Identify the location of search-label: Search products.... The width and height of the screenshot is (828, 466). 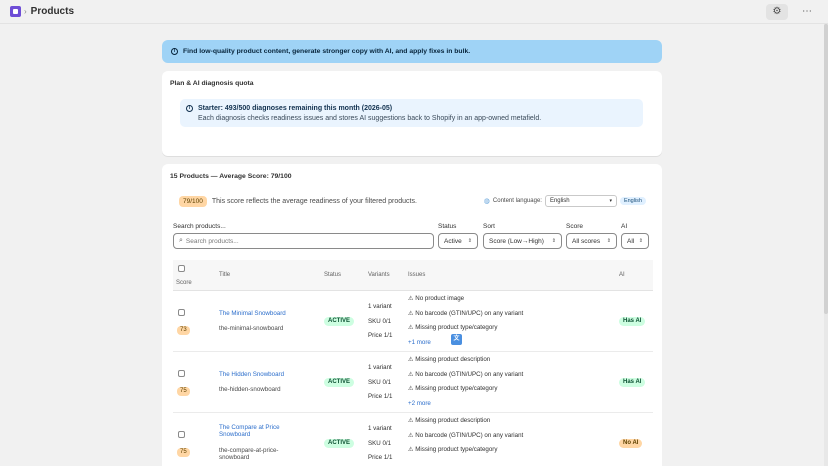
(199, 226).